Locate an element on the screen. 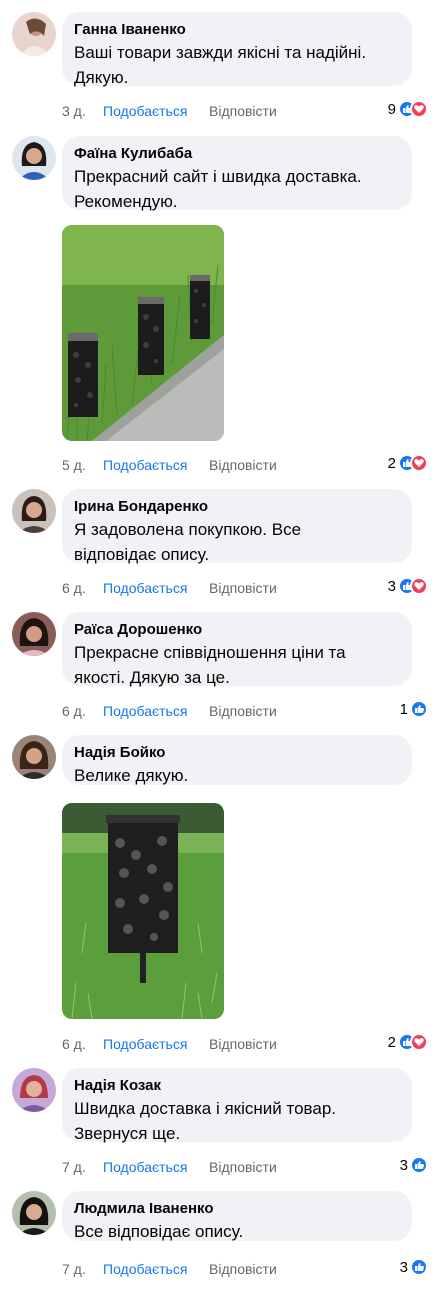  comment-actions: 3 д. Подобається Відповісти 9 is located at coordinates (220, 112).